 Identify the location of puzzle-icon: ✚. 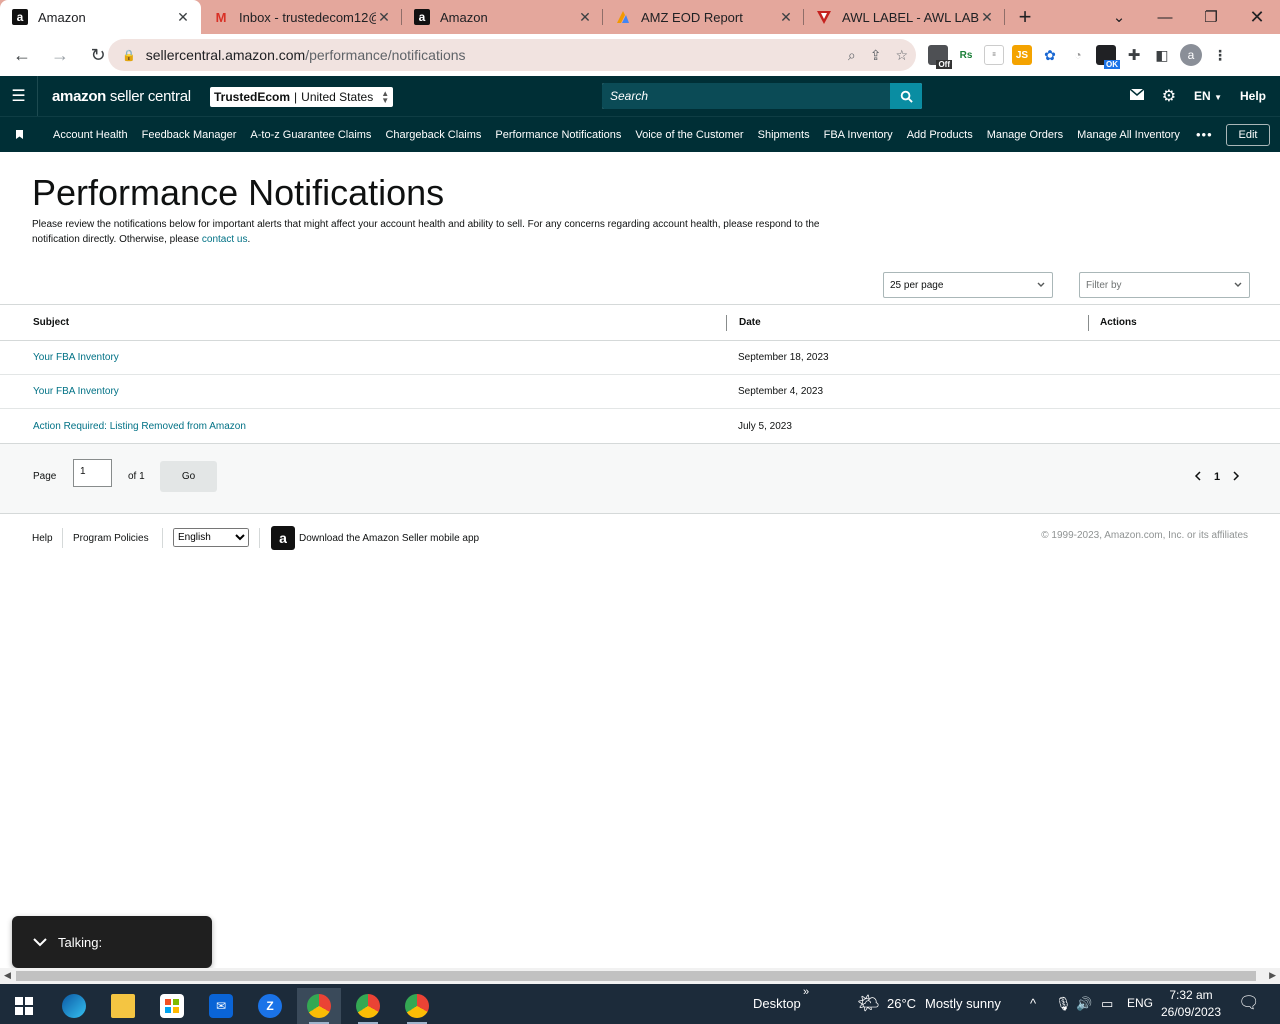
(1134, 55).